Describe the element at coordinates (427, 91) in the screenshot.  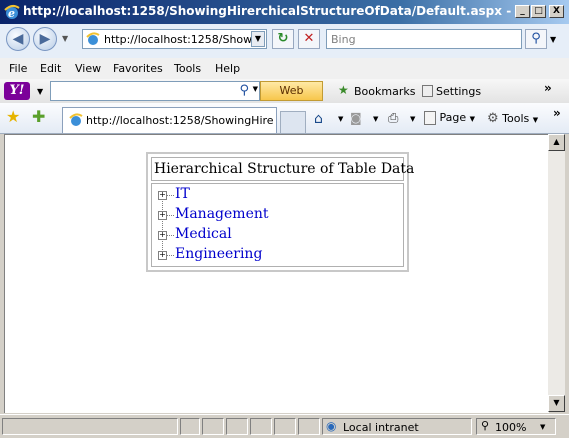
I see `settings-icon` at that location.